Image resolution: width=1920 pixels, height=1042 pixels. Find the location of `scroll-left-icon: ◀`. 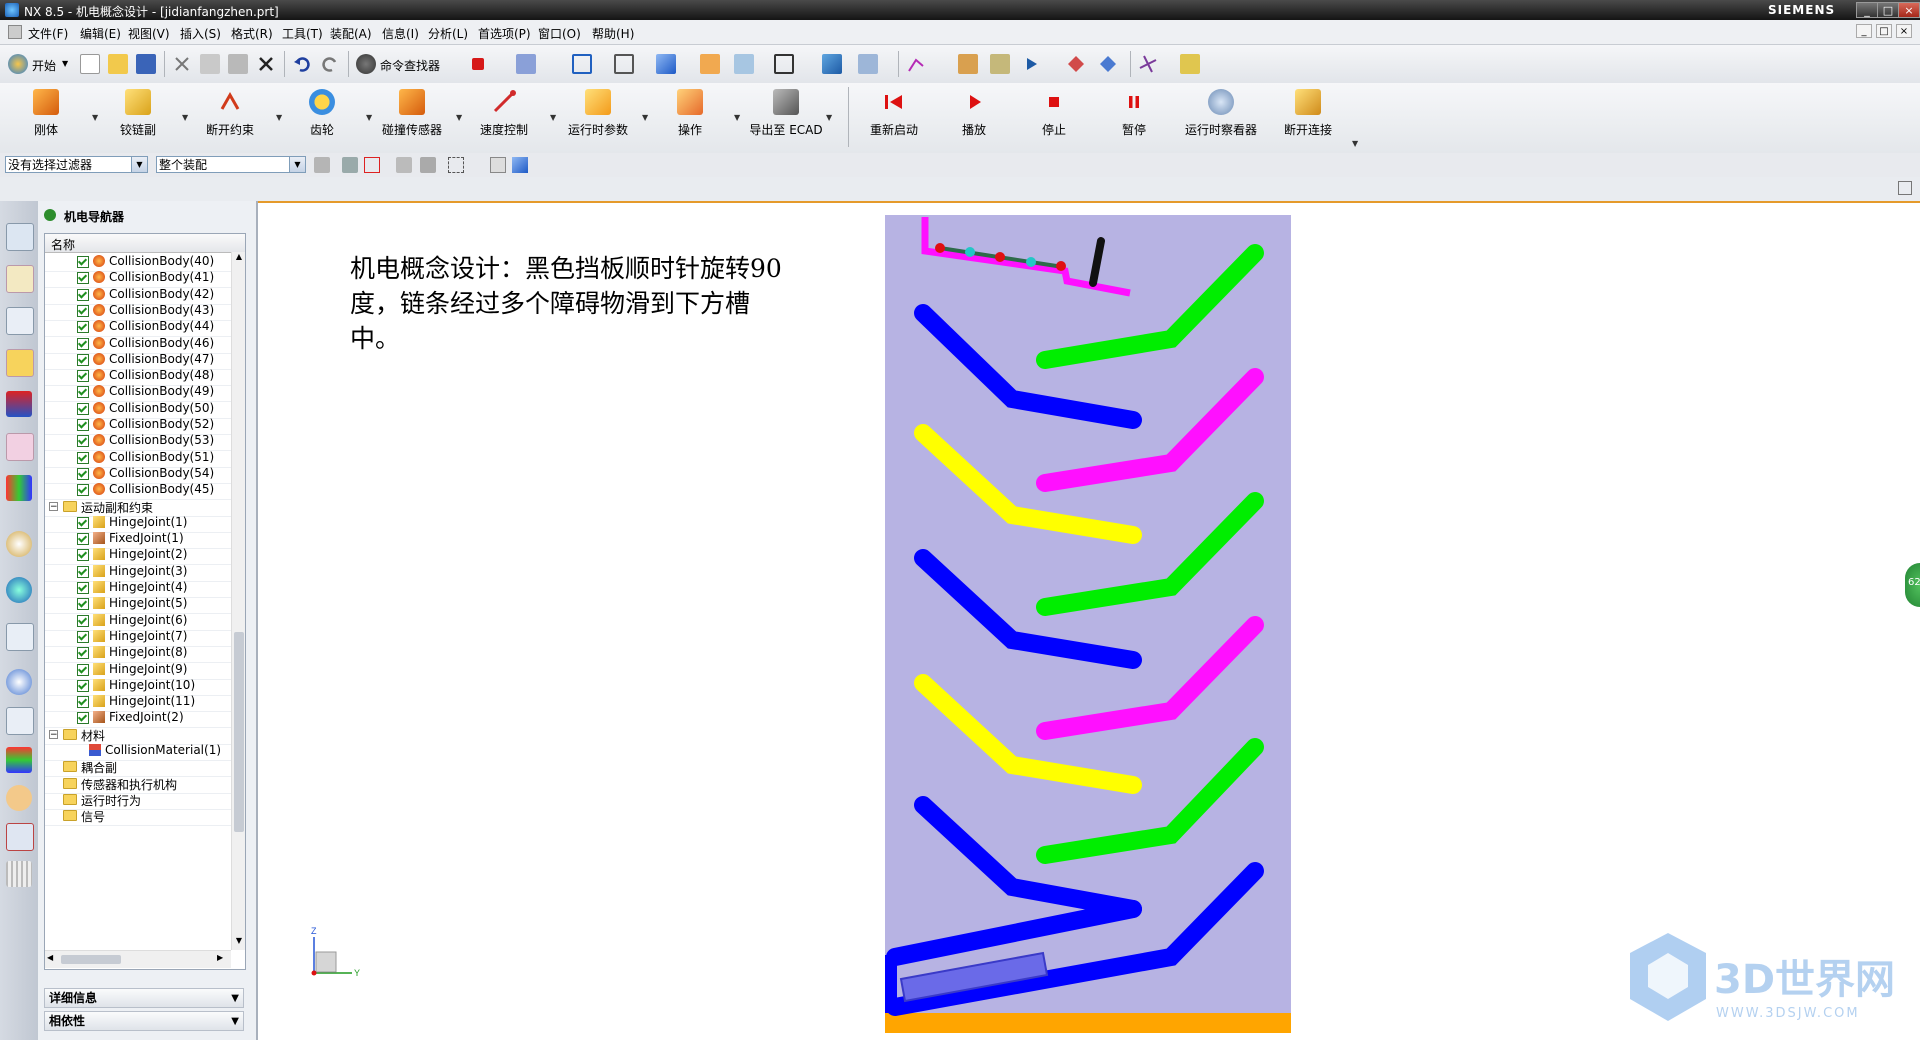

scroll-left-icon: ◀ is located at coordinates (50, 957).